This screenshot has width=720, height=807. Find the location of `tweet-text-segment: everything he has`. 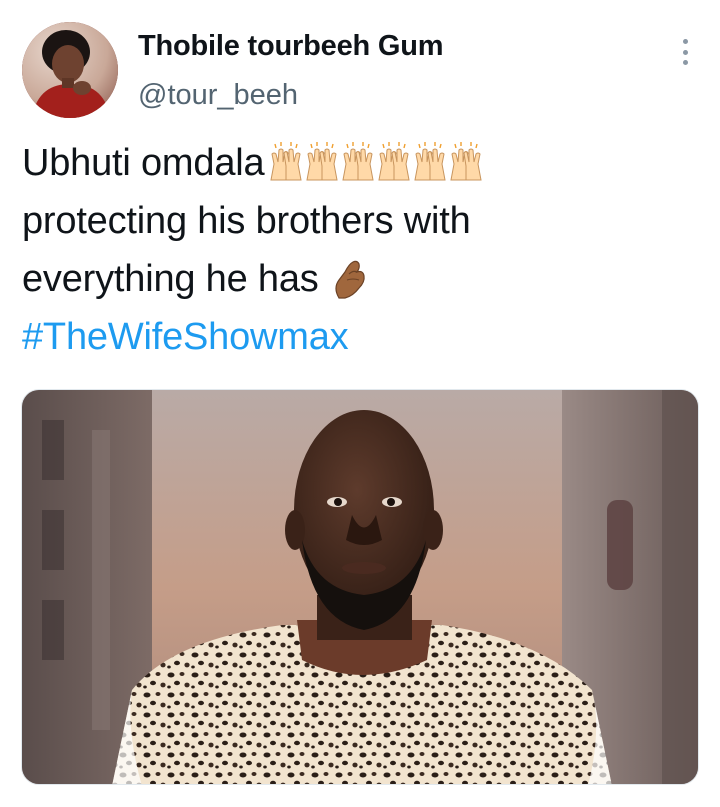

tweet-text-segment: everything he has is located at coordinates (170, 279).